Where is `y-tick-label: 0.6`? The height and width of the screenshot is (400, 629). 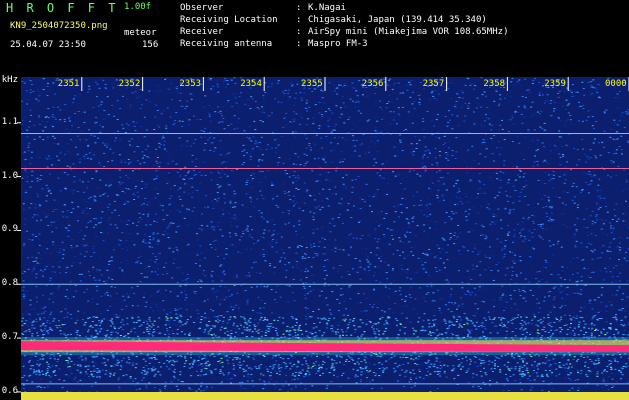 y-tick-label: 0.6 is located at coordinates (9, 390).